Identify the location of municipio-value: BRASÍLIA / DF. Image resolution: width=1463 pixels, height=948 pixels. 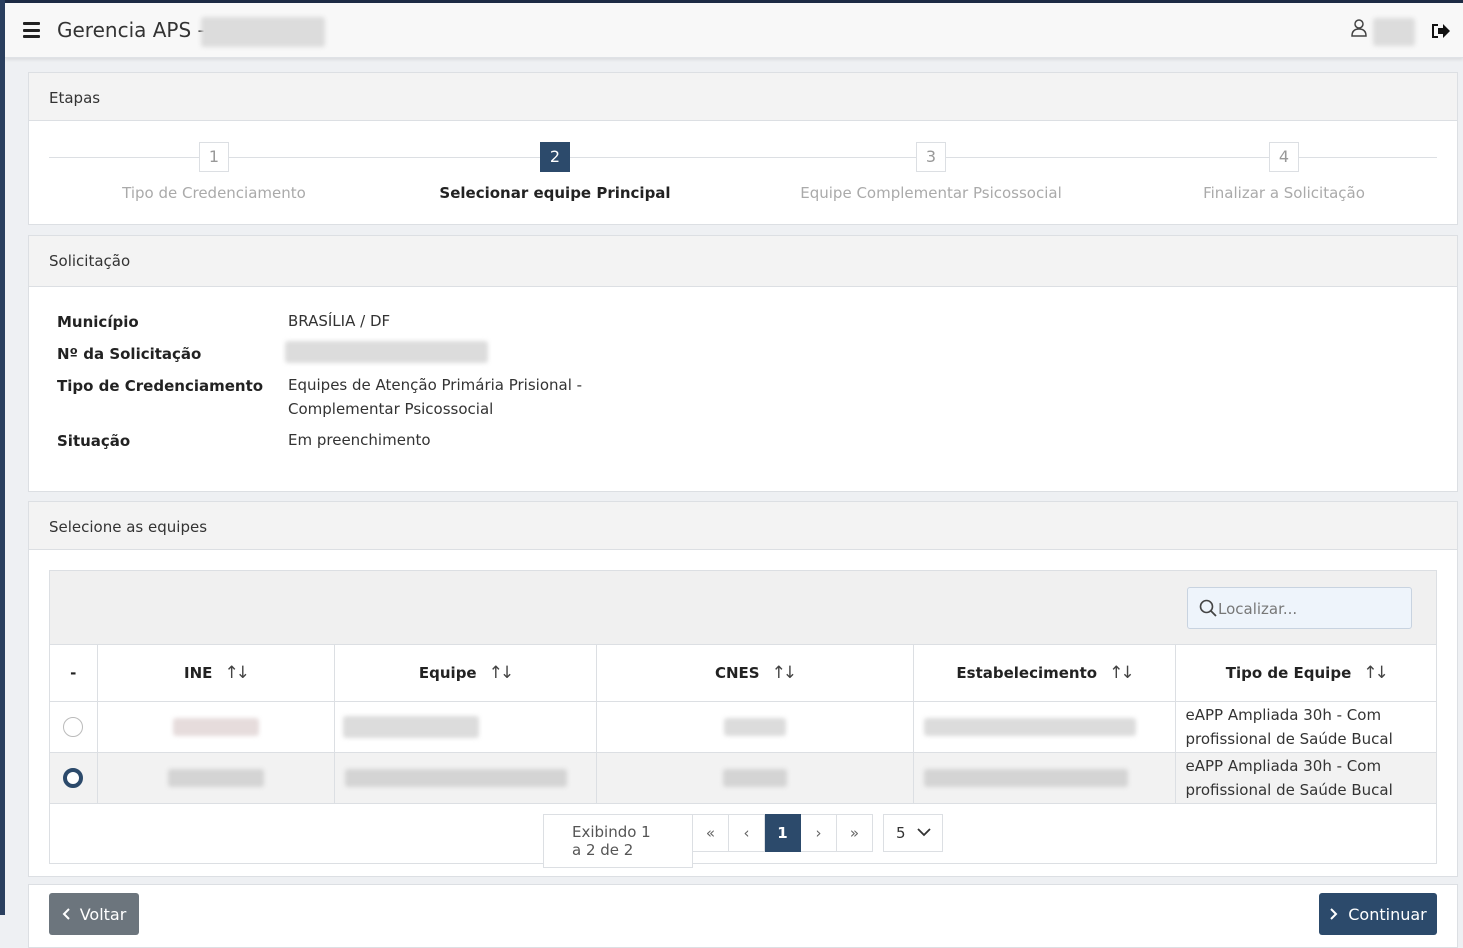
(339, 321).